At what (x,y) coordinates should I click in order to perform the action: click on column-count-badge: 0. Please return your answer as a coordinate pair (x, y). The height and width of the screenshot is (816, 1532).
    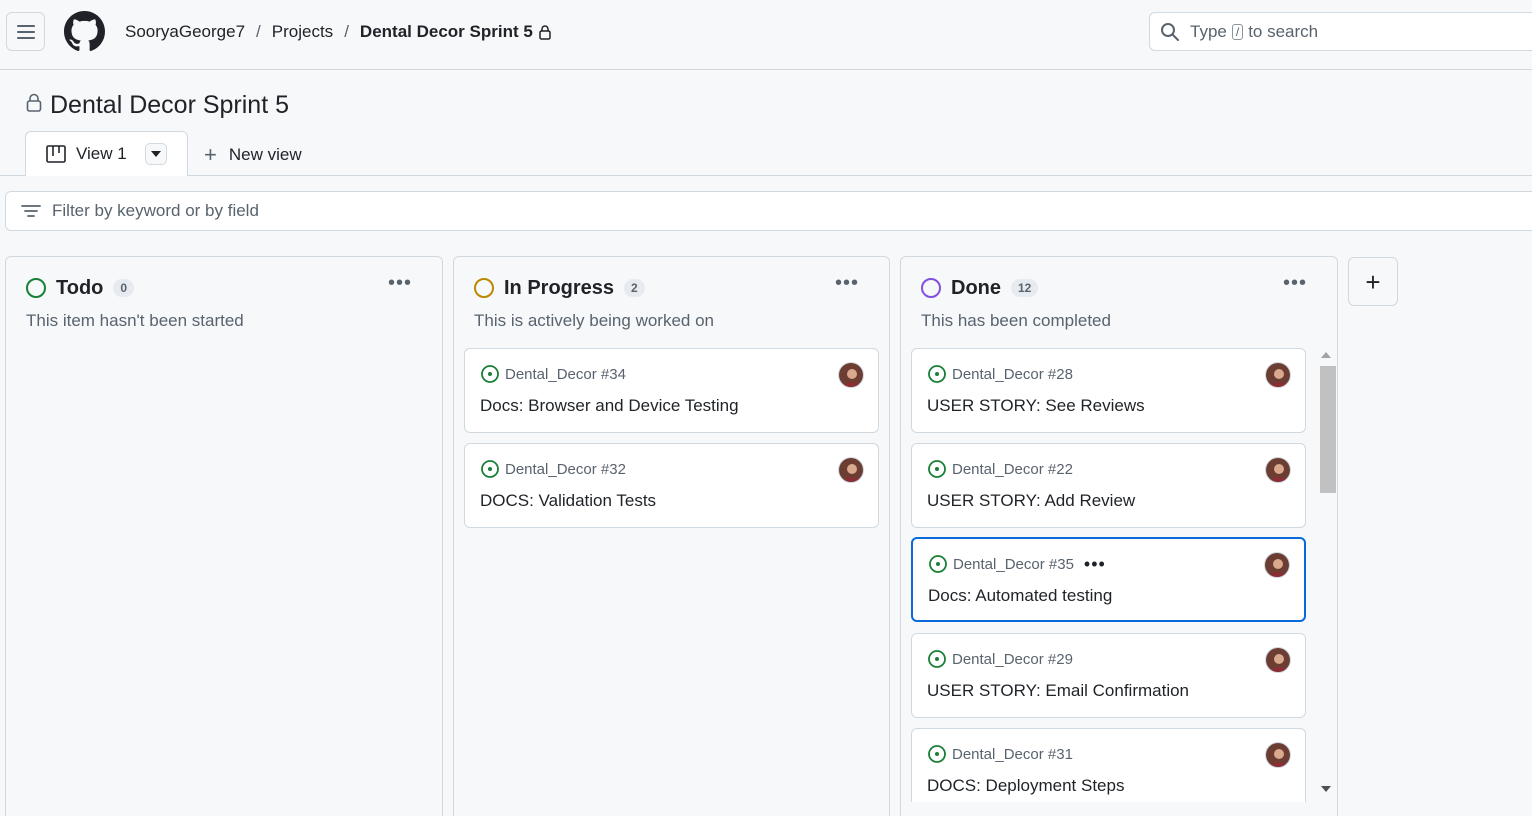
    Looking at the image, I should click on (124, 288).